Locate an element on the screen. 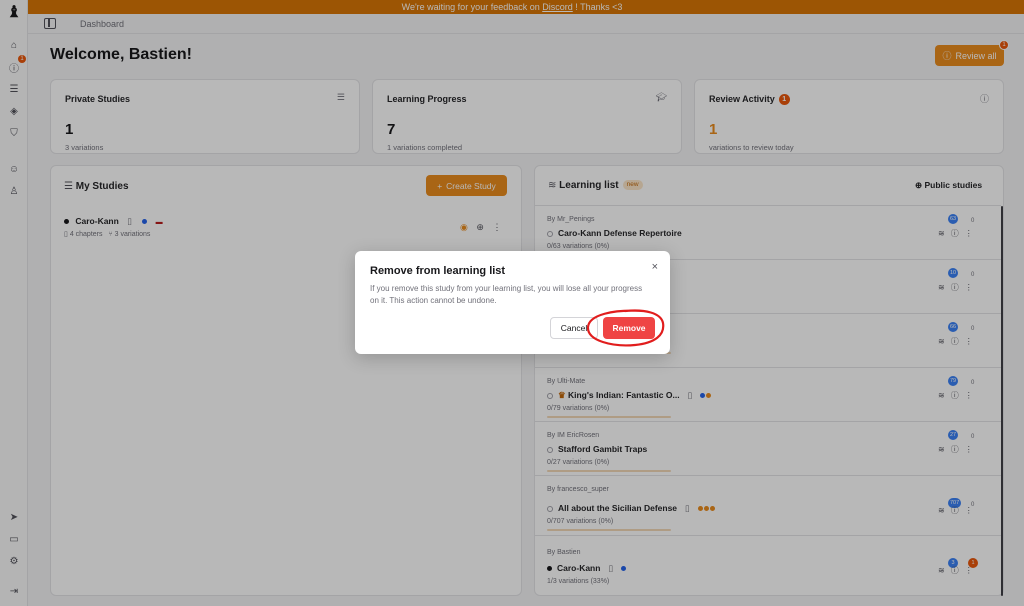  annotation-circle is located at coordinates (625, 328).